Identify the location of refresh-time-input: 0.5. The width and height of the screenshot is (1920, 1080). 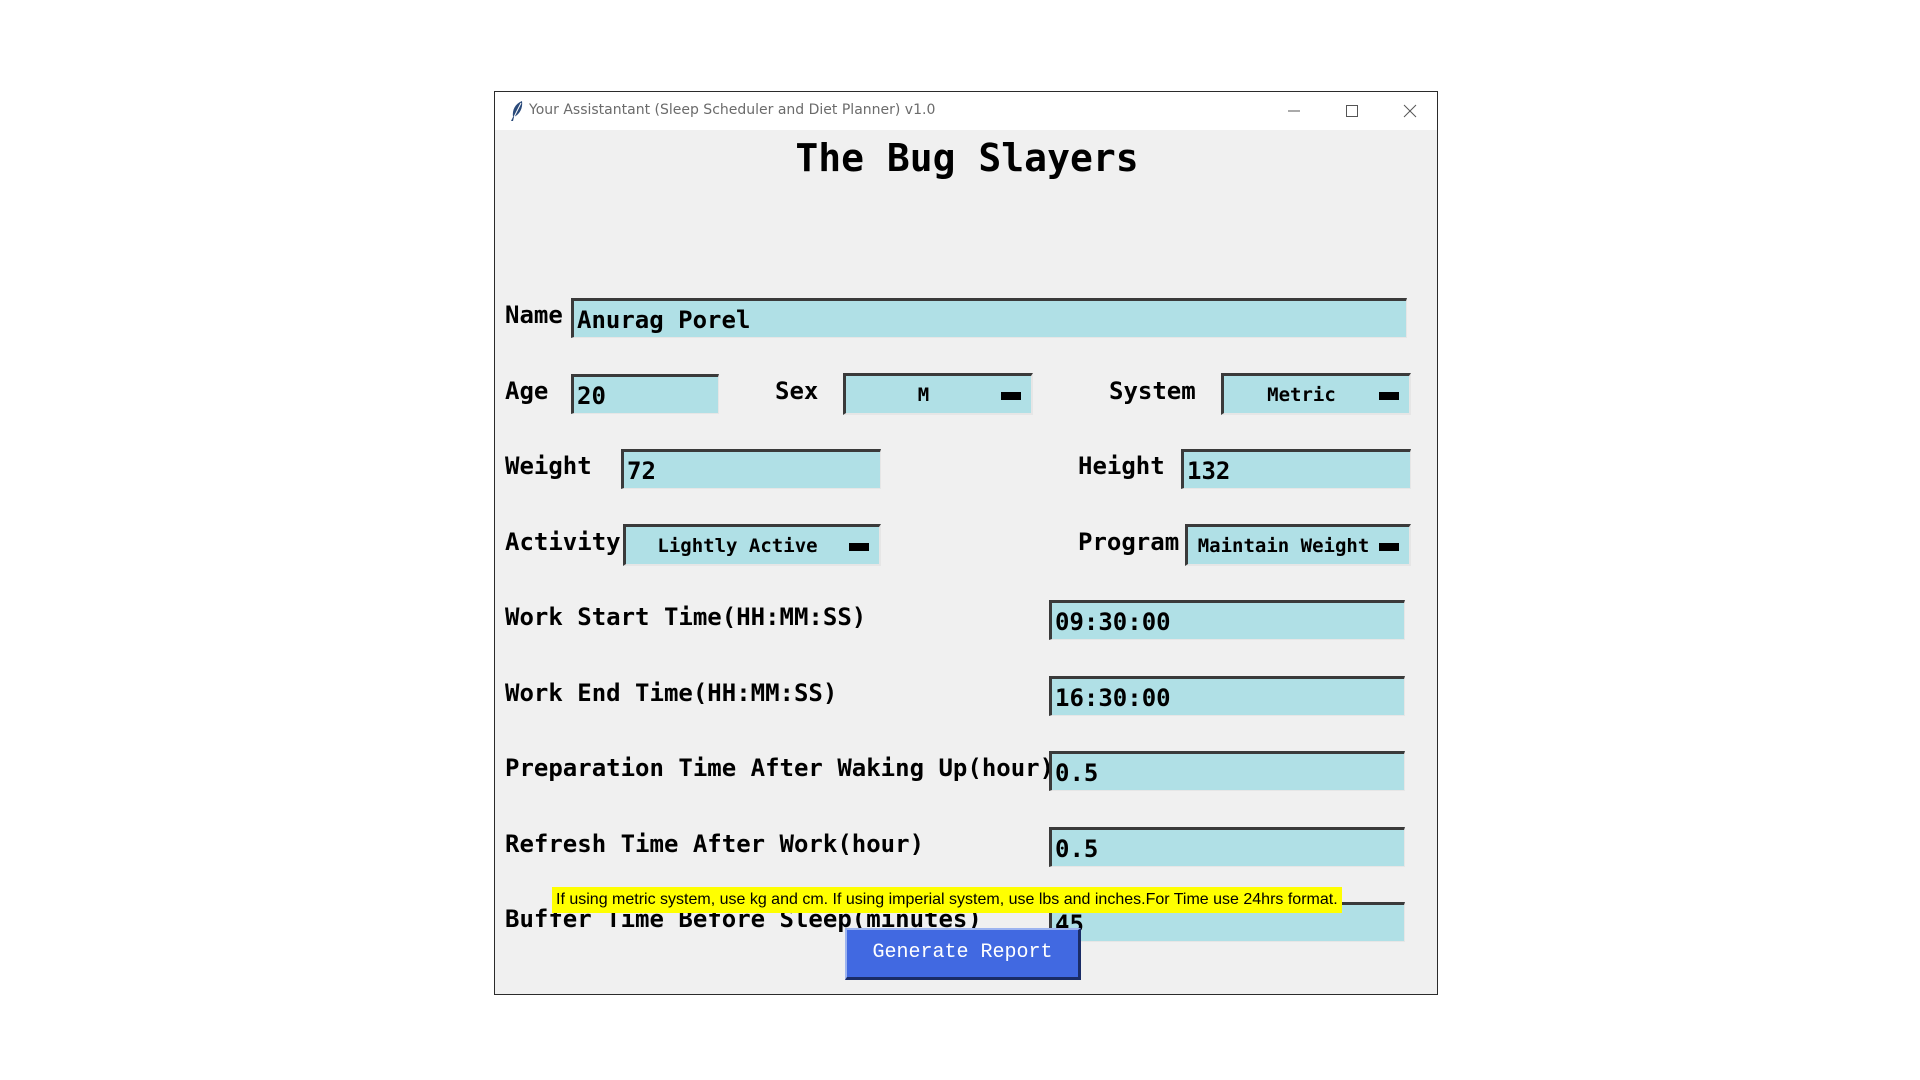
(1227, 847).